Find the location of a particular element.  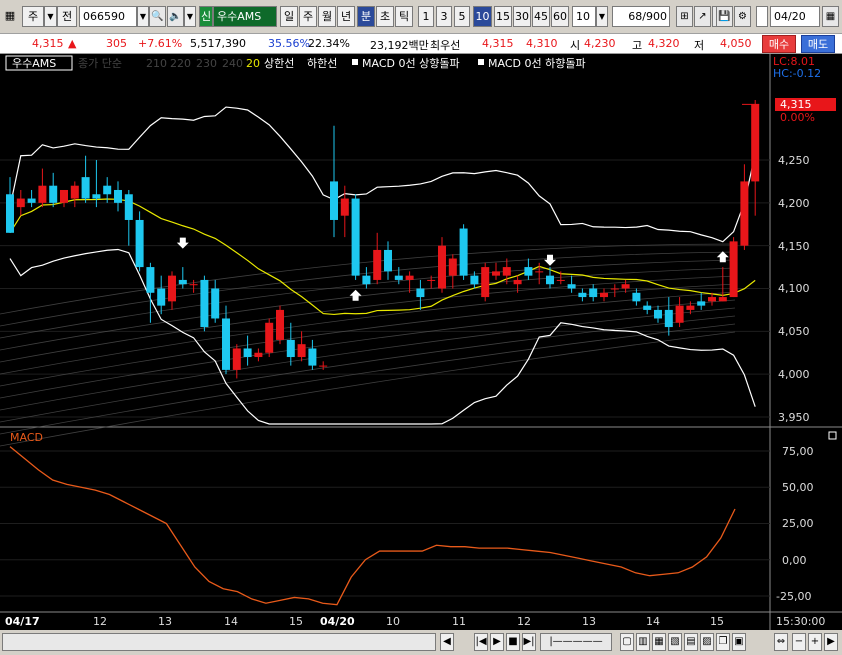

scroll-left-icon: ◀ is located at coordinates (447, 642).